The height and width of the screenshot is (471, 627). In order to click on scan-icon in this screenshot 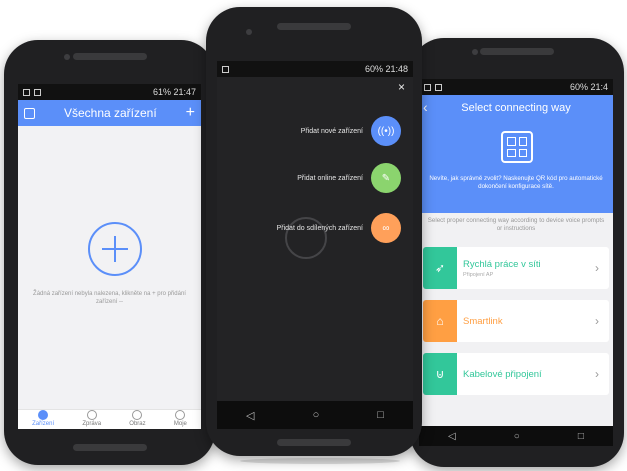, I will do `click(29, 113)`.